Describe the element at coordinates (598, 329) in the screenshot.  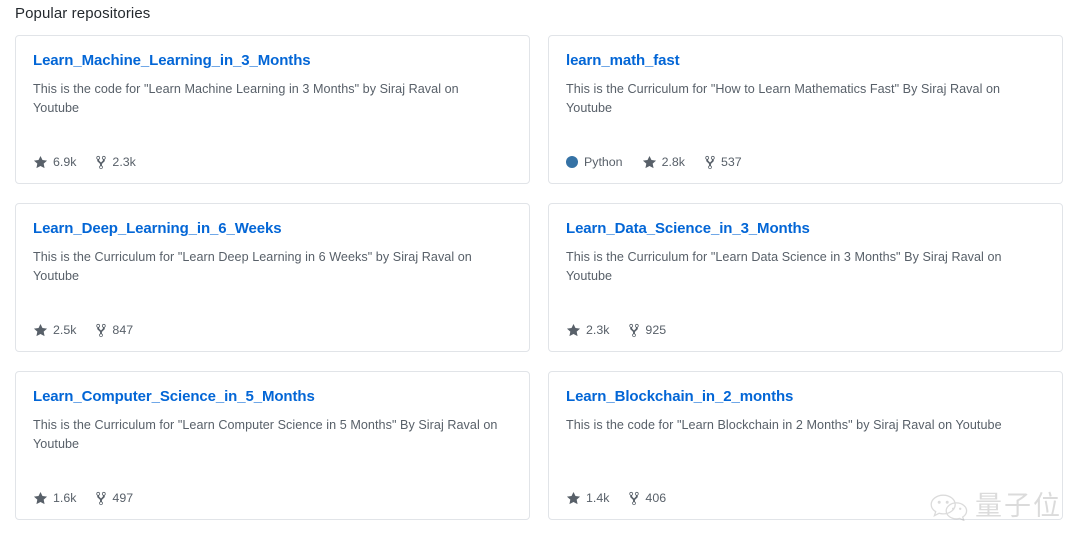
I see `star-count: 2.3k` at that location.